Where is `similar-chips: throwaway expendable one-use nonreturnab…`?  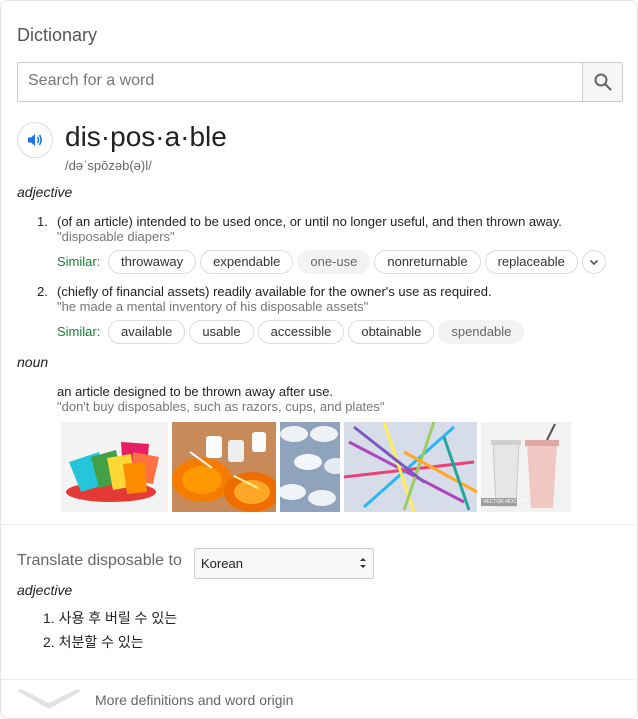
similar-chips: throwaway expendable one-use nonreturnab… is located at coordinates (343, 262).